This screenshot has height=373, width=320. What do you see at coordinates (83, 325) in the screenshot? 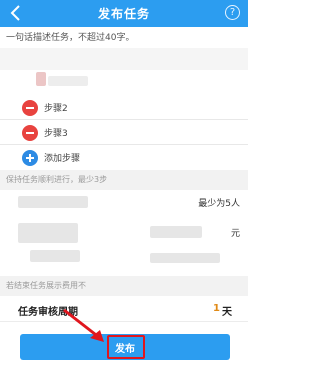
I see `annotation-arrow-icon` at bounding box center [83, 325].